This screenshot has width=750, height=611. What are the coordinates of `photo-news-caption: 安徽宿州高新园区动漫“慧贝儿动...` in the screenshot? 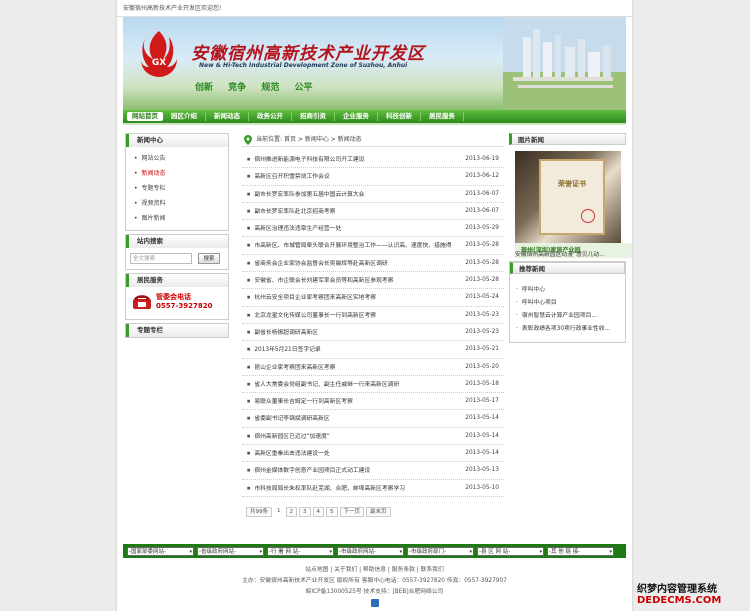 It's located at (567, 251).